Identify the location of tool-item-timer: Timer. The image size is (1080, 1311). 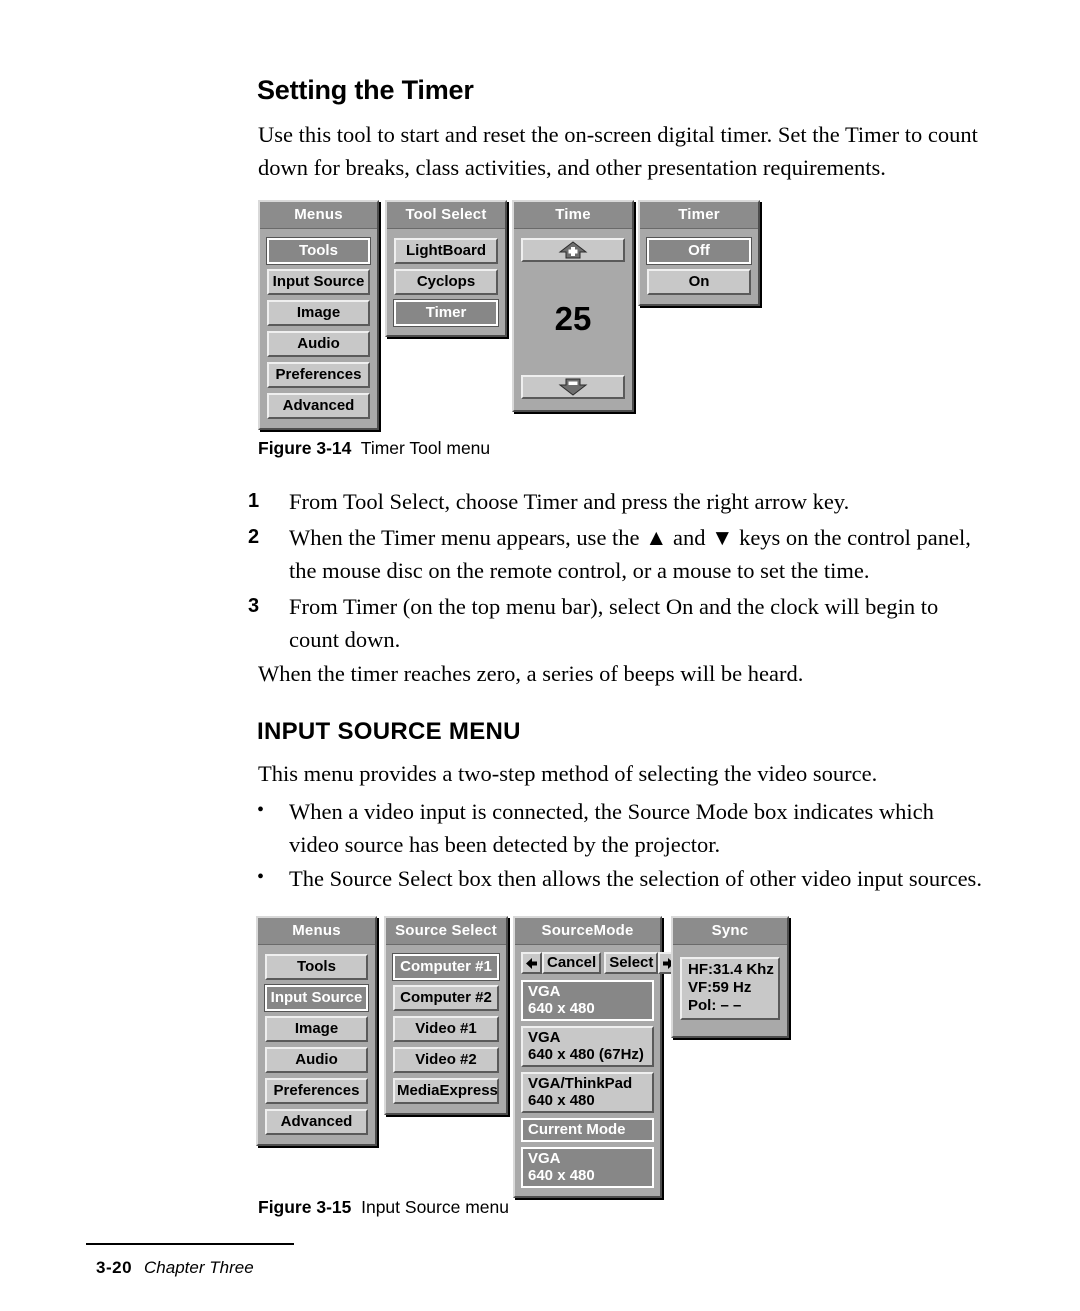
(446, 313).